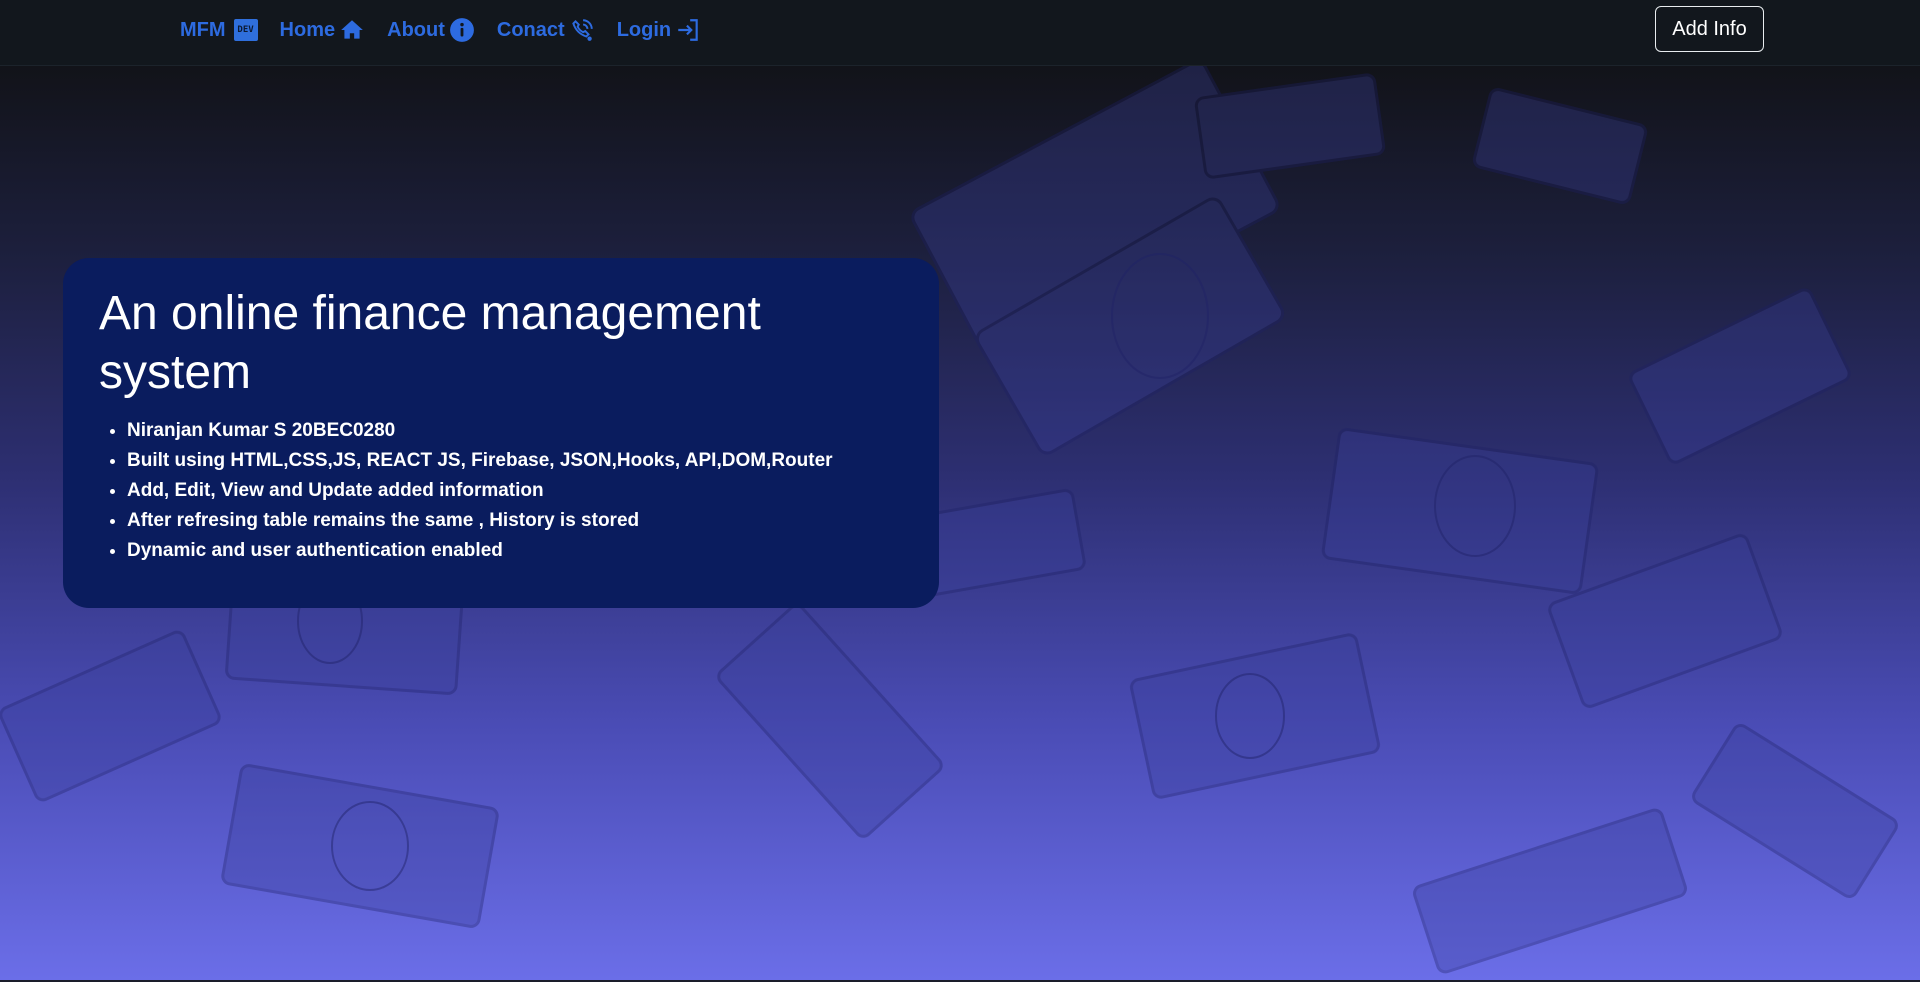 The image size is (1920, 982). What do you see at coordinates (416, 29) in the screenshot?
I see `nav-about-label: About` at bounding box center [416, 29].